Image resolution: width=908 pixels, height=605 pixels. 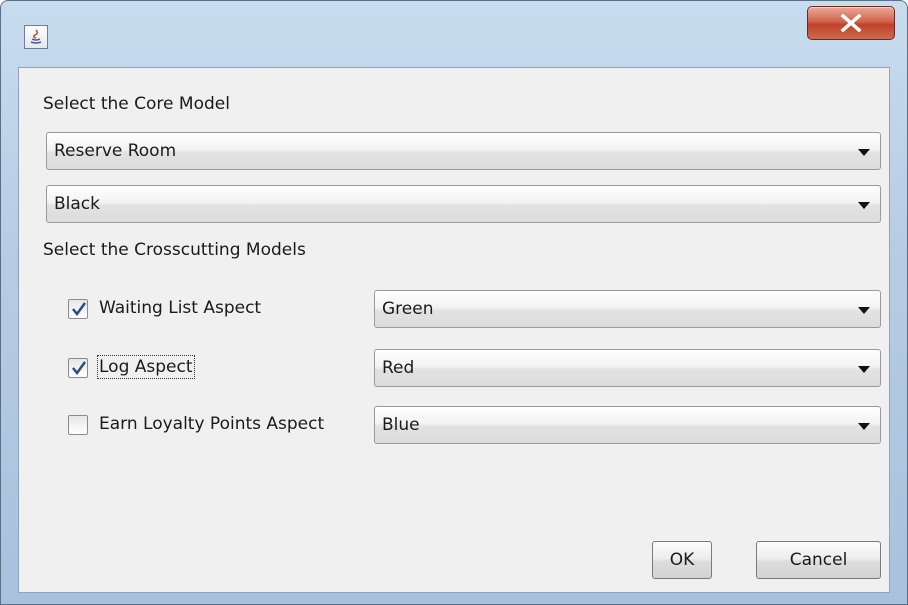 I want to click on core-model-value: Reserve Room, so click(x=115, y=151).